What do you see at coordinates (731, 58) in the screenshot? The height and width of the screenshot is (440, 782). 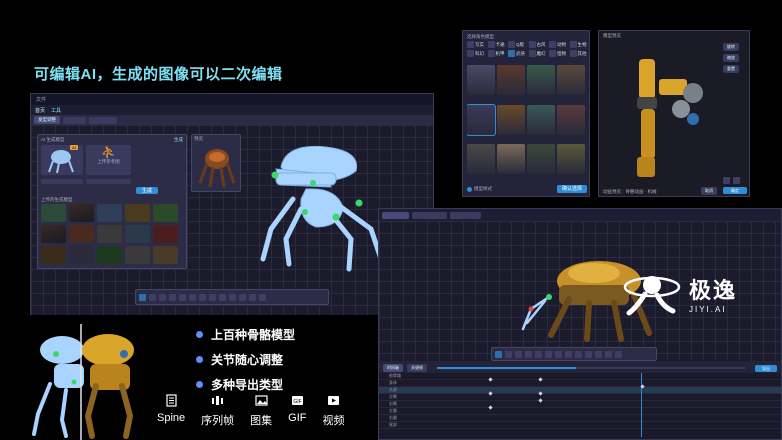 I see `zoom-button: 缩放` at bounding box center [731, 58].